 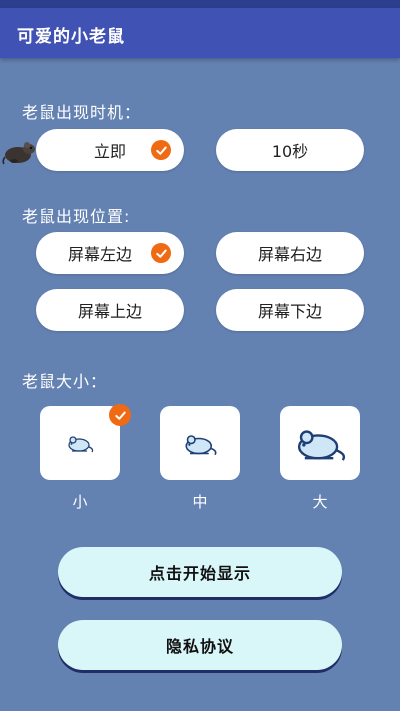 What do you see at coordinates (99, 254) in the screenshot?
I see `position-option-label: 屏幕左边` at bounding box center [99, 254].